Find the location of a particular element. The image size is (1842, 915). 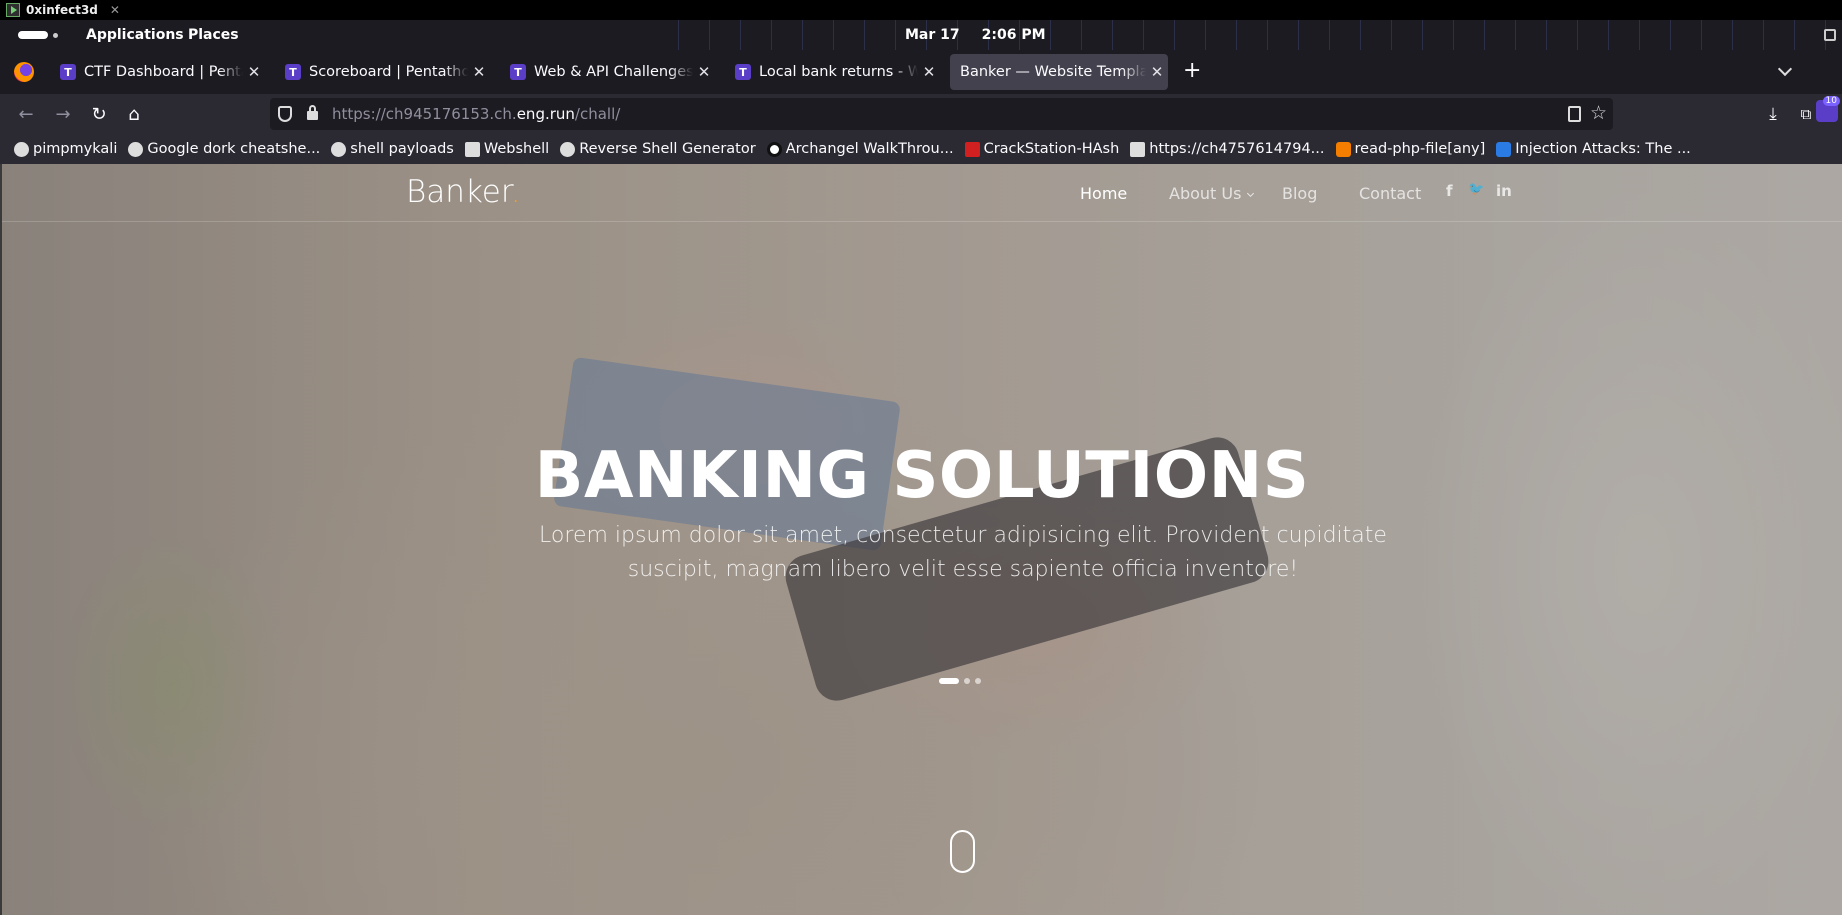

address-bar: https://ch945176153.ch. eng.run/chall/ ☆ is located at coordinates (941, 114).